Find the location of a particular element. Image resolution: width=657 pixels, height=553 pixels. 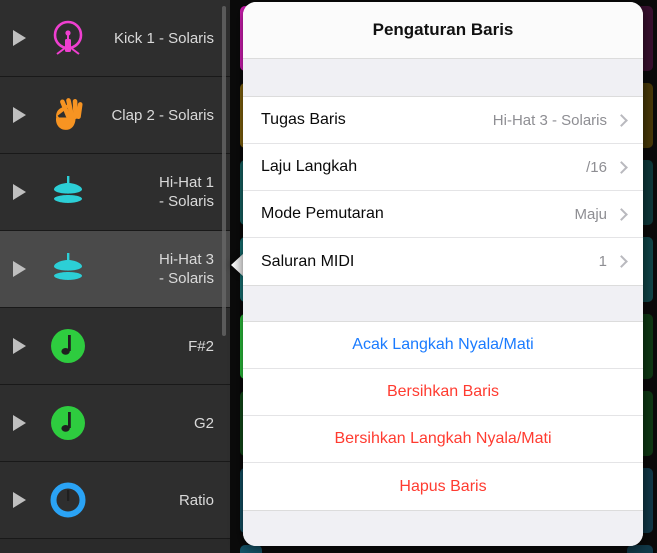

track-name: G2 is located at coordinates (203, 423).